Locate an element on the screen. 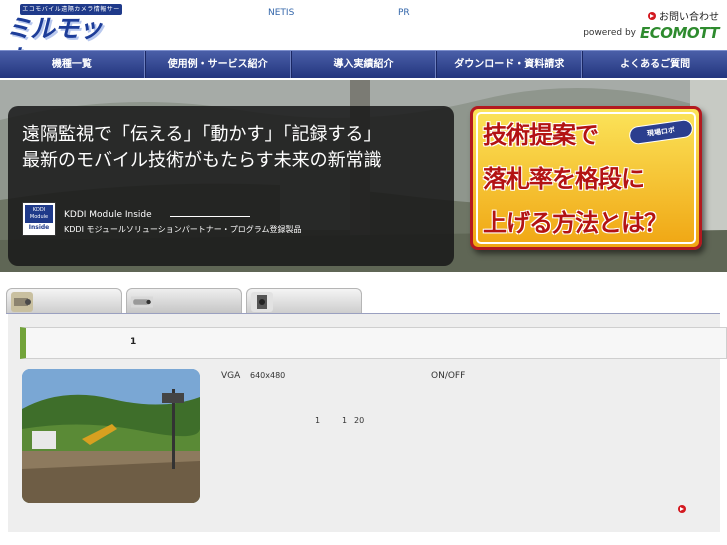 This screenshot has width=727, height=545. nav-item-cases: 導入実績紹介 is located at coordinates (363, 64).